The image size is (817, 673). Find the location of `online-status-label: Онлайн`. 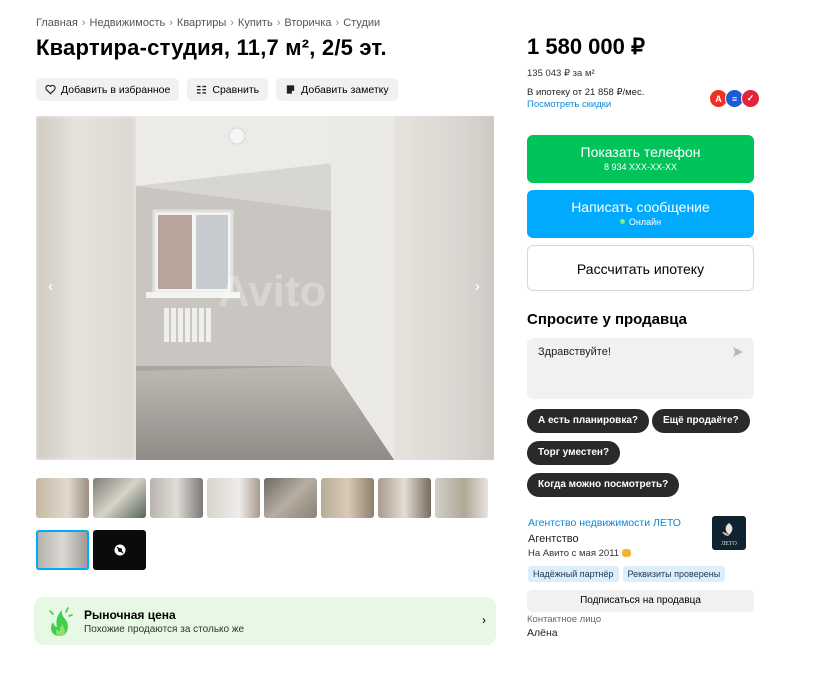

online-status-label: Онлайн is located at coordinates (645, 222).